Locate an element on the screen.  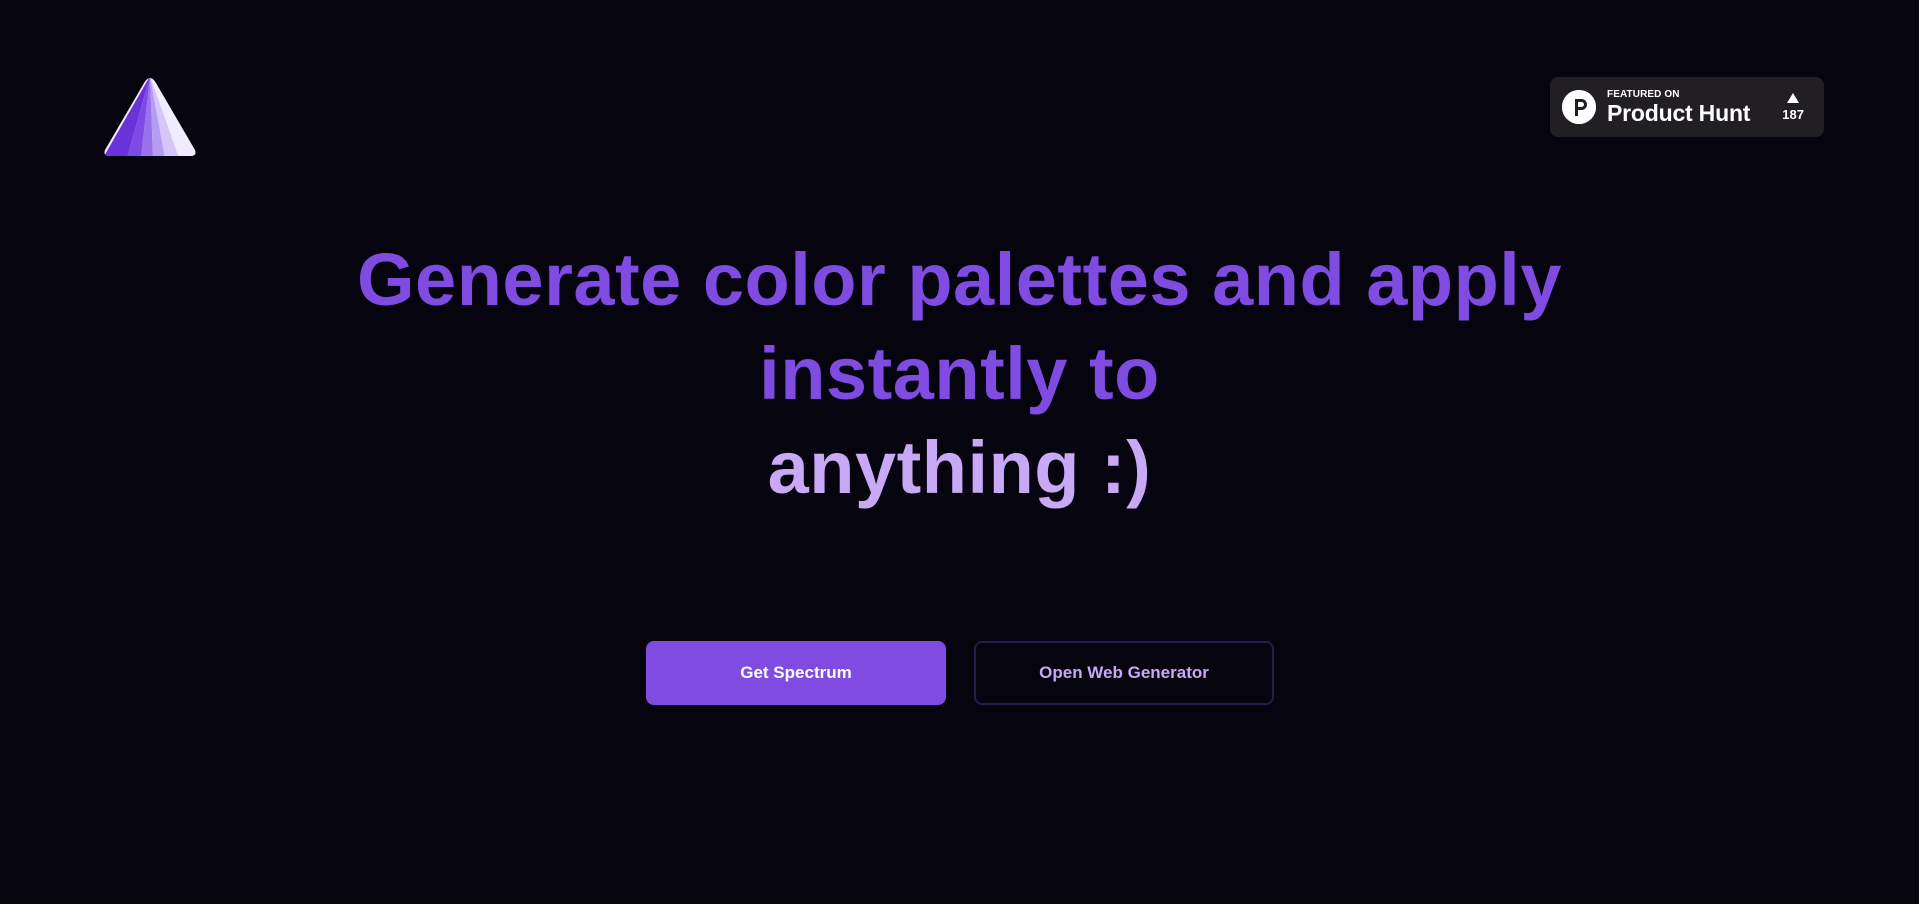
get-spectrum-button: Get Spectrum is located at coordinates (796, 673).